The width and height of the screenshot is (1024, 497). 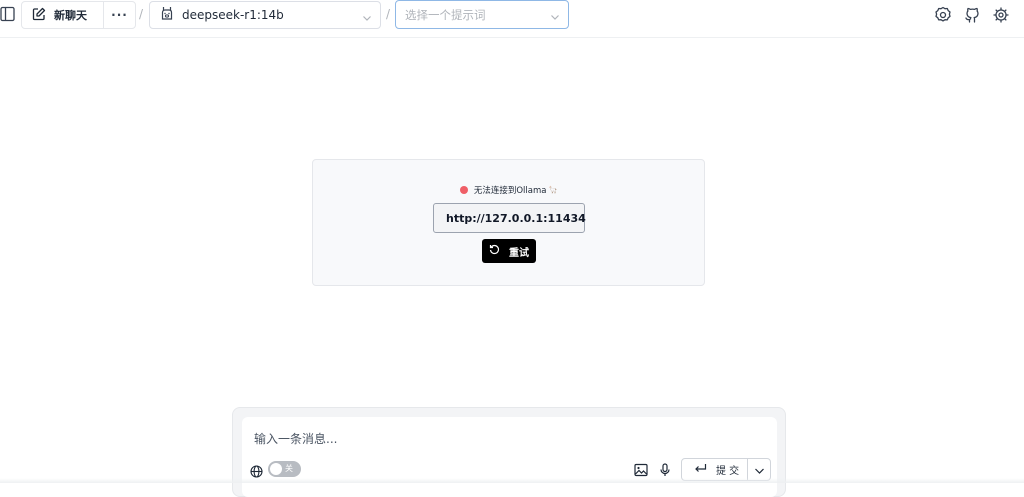 What do you see at coordinates (512, 480) in the screenshot?
I see `bottom-shadow` at bounding box center [512, 480].